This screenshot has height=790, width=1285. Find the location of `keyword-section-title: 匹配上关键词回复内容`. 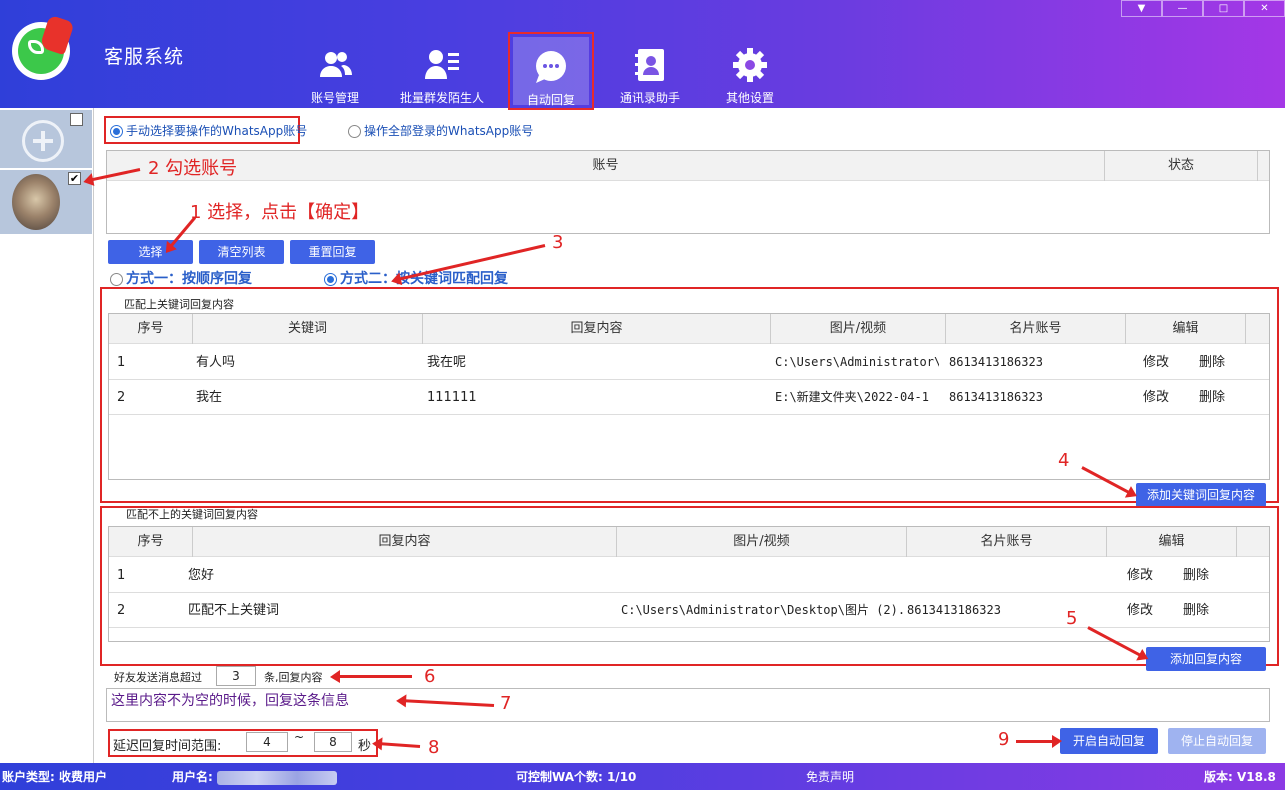

keyword-section-title: 匹配上关键词回复内容 is located at coordinates (179, 304).